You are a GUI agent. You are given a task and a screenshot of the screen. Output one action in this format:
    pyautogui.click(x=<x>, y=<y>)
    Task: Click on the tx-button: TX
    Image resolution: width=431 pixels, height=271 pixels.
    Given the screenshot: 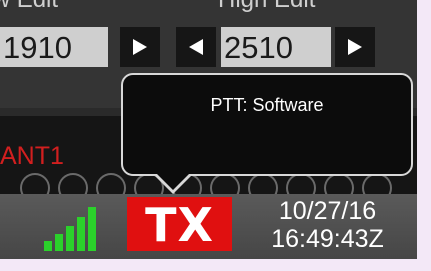 What is the action you would take?
    pyautogui.click(x=179, y=224)
    